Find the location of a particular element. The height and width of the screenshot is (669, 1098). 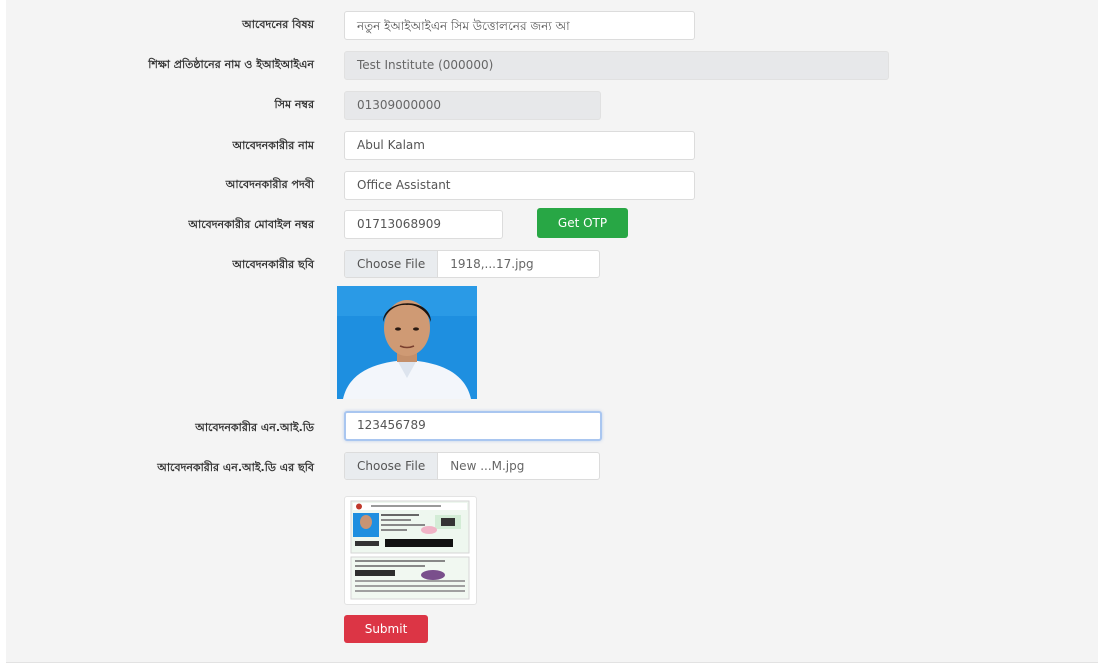

nid-photo-label: আবেদনকারীর এন.আই.ডি এর ছবি is located at coordinates (235, 467).